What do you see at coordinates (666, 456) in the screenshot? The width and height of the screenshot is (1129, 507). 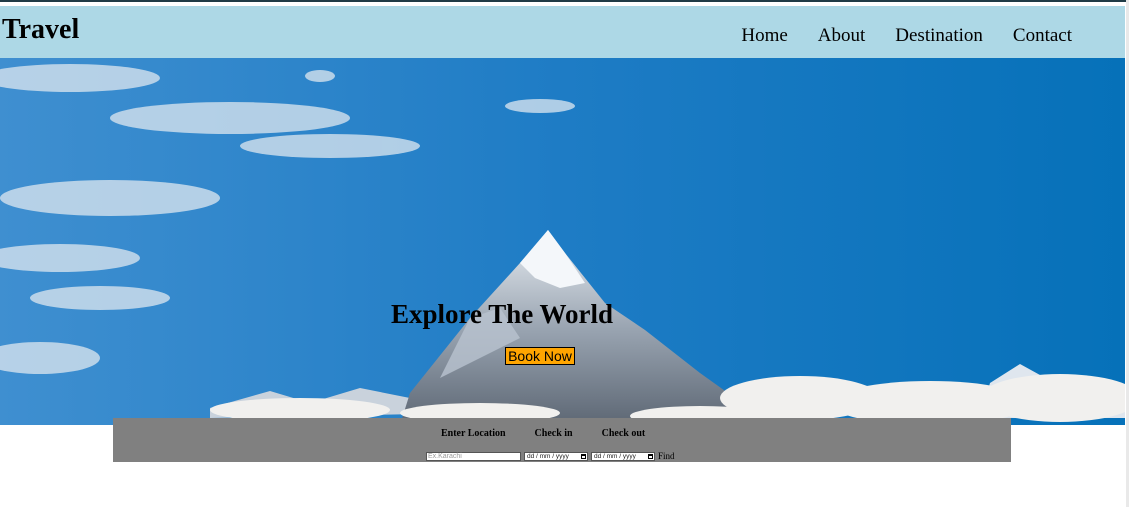 I see `find-button: Find` at bounding box center [666, 456].